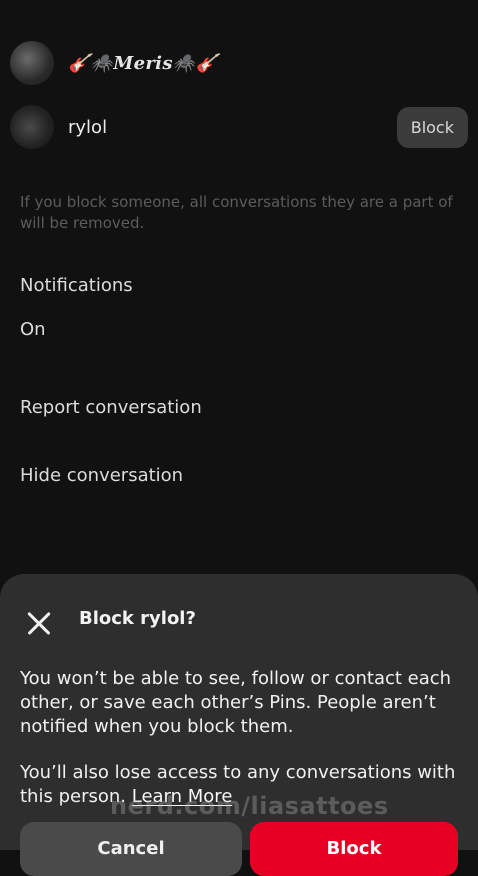  I want to click on member-row: 🎸🕷️Meris🕷️🎸, so click(239, 63).